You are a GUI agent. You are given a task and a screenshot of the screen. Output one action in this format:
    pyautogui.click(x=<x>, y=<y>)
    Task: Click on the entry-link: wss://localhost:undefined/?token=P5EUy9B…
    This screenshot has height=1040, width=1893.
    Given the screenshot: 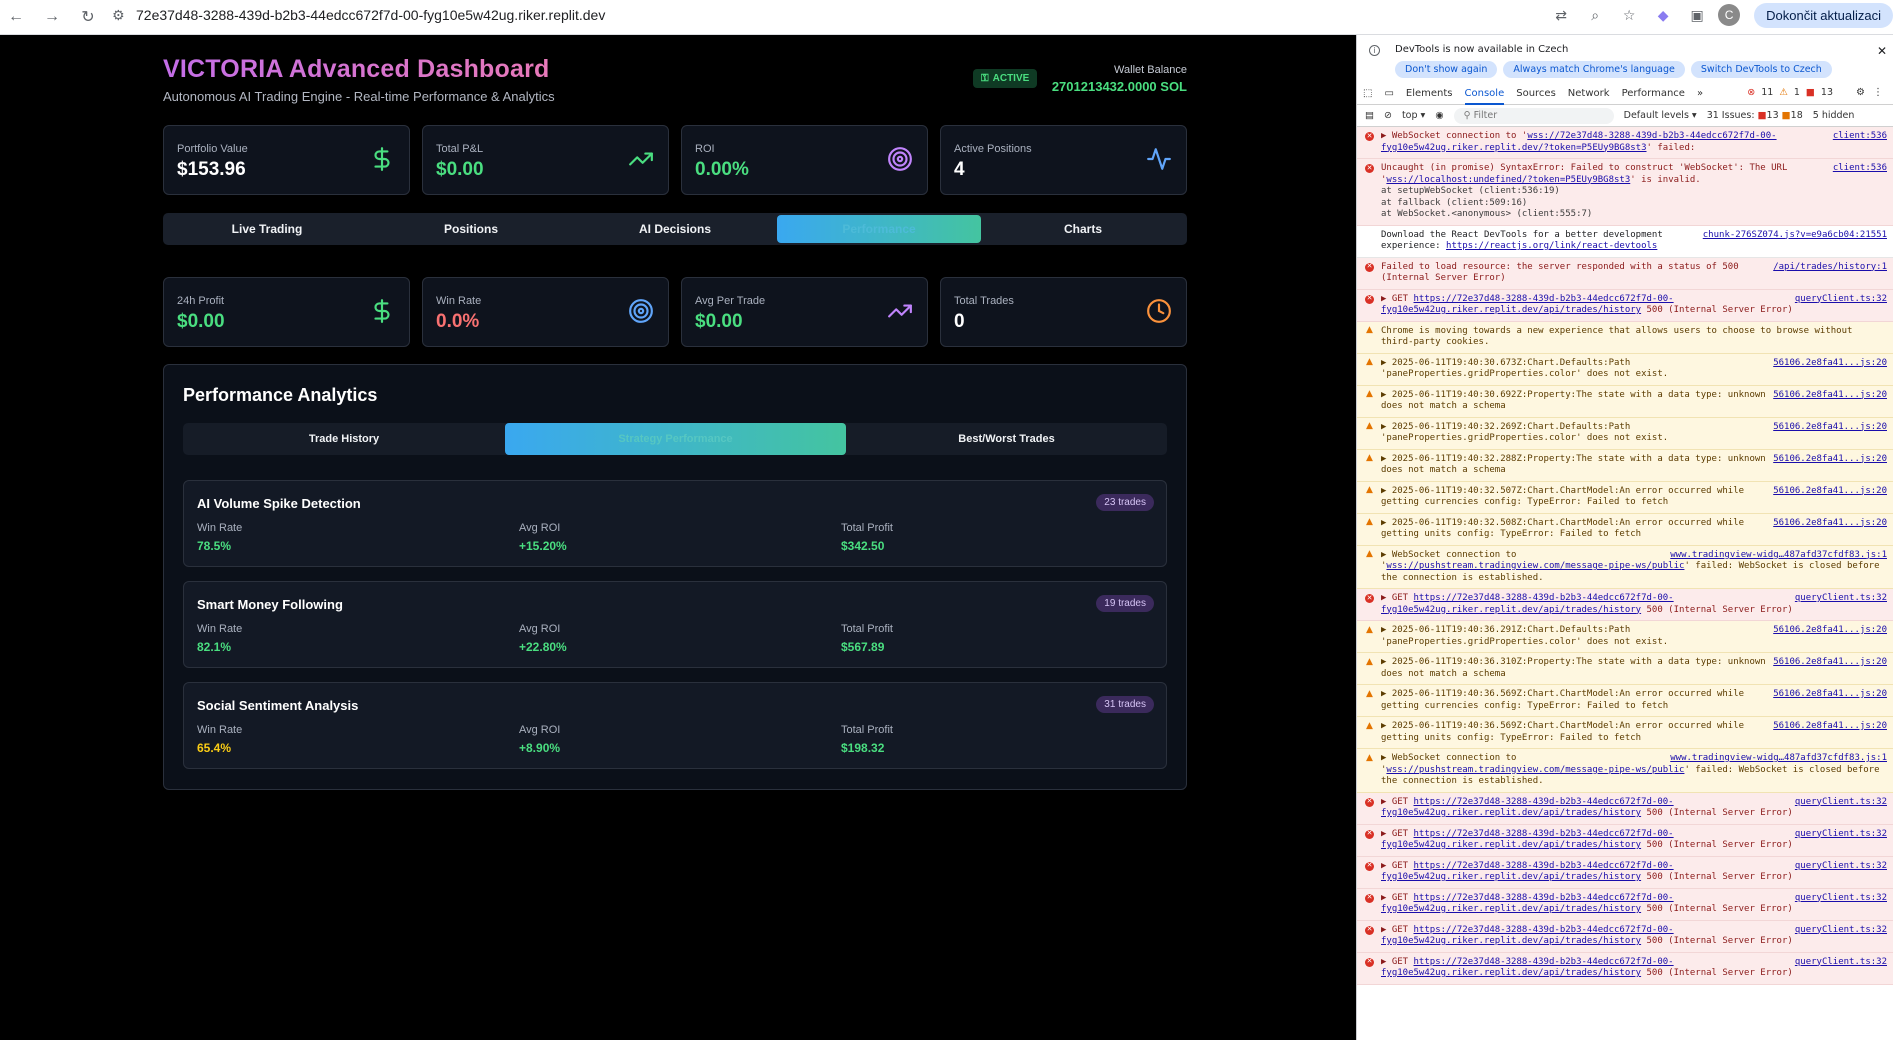 What is the action you would take?
    pyautogui.click(x=1508, y=180)
    